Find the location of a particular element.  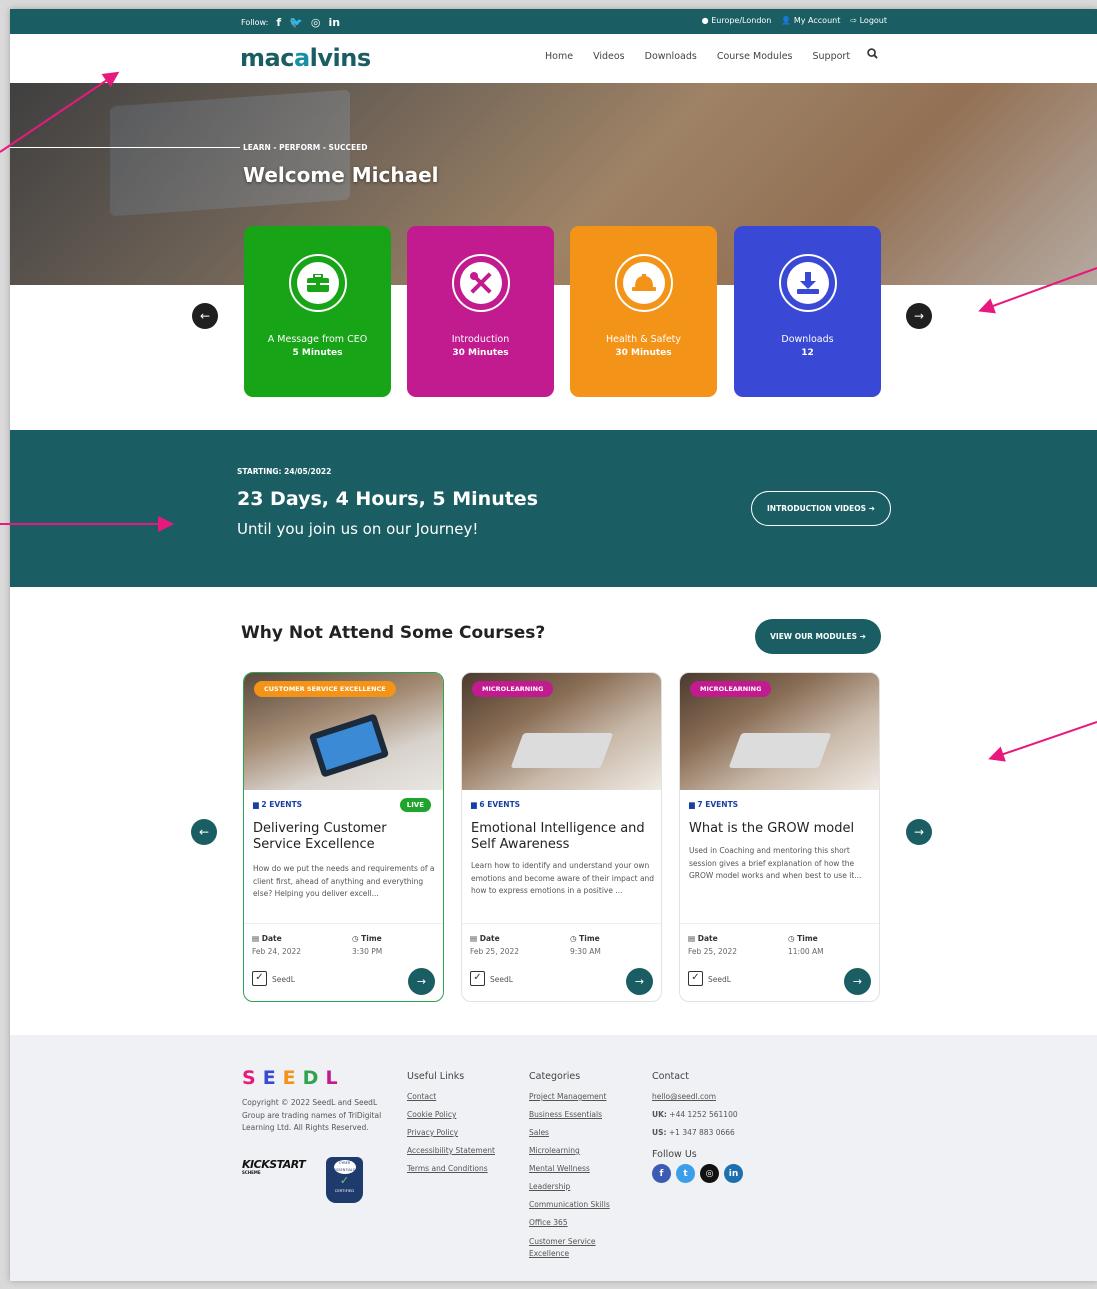

tile-introduction: Introduction 30 Minutes is located at coordinates (480, 311).